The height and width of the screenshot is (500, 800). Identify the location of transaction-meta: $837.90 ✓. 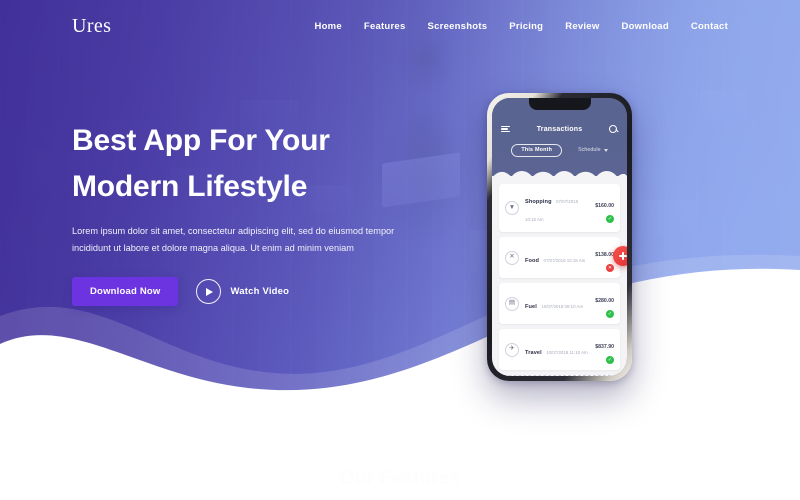
(604, 349).